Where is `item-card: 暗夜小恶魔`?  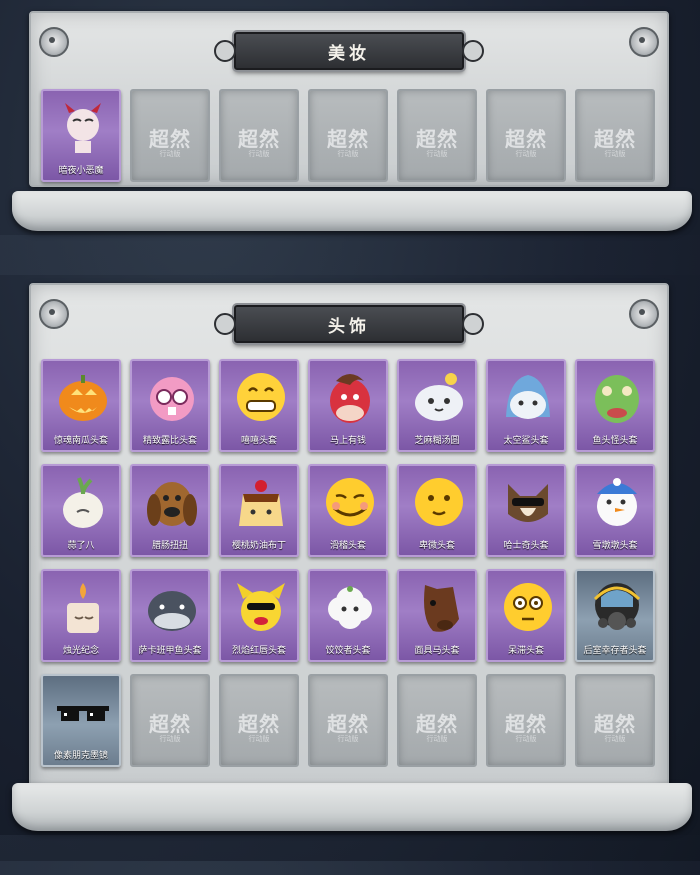
item-card: 暗夜小恶魔 is located at coordinates (81, 135).